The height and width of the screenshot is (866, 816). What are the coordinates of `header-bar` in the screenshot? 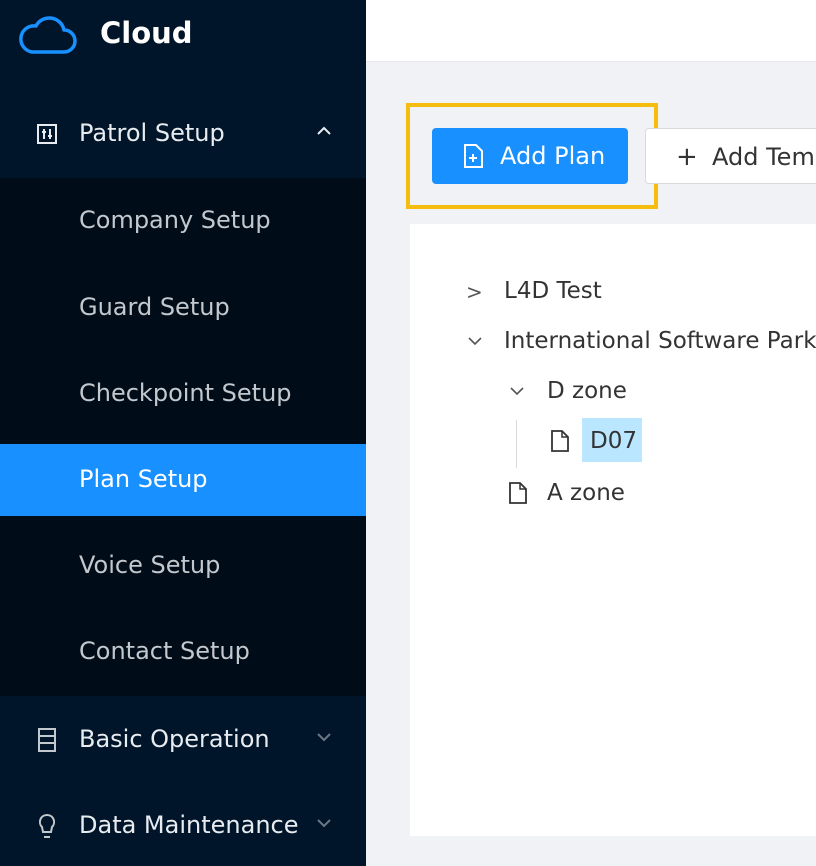 It's located at (591, 31).